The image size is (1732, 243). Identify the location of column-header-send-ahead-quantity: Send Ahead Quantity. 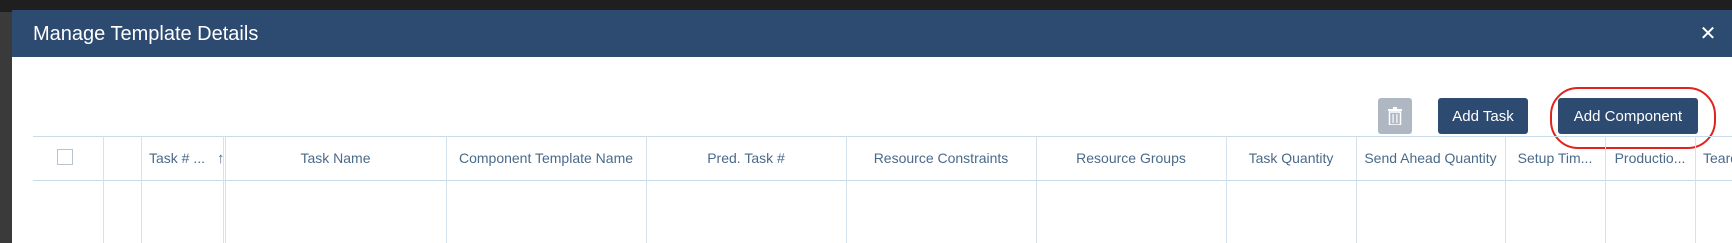
(1430, 158).